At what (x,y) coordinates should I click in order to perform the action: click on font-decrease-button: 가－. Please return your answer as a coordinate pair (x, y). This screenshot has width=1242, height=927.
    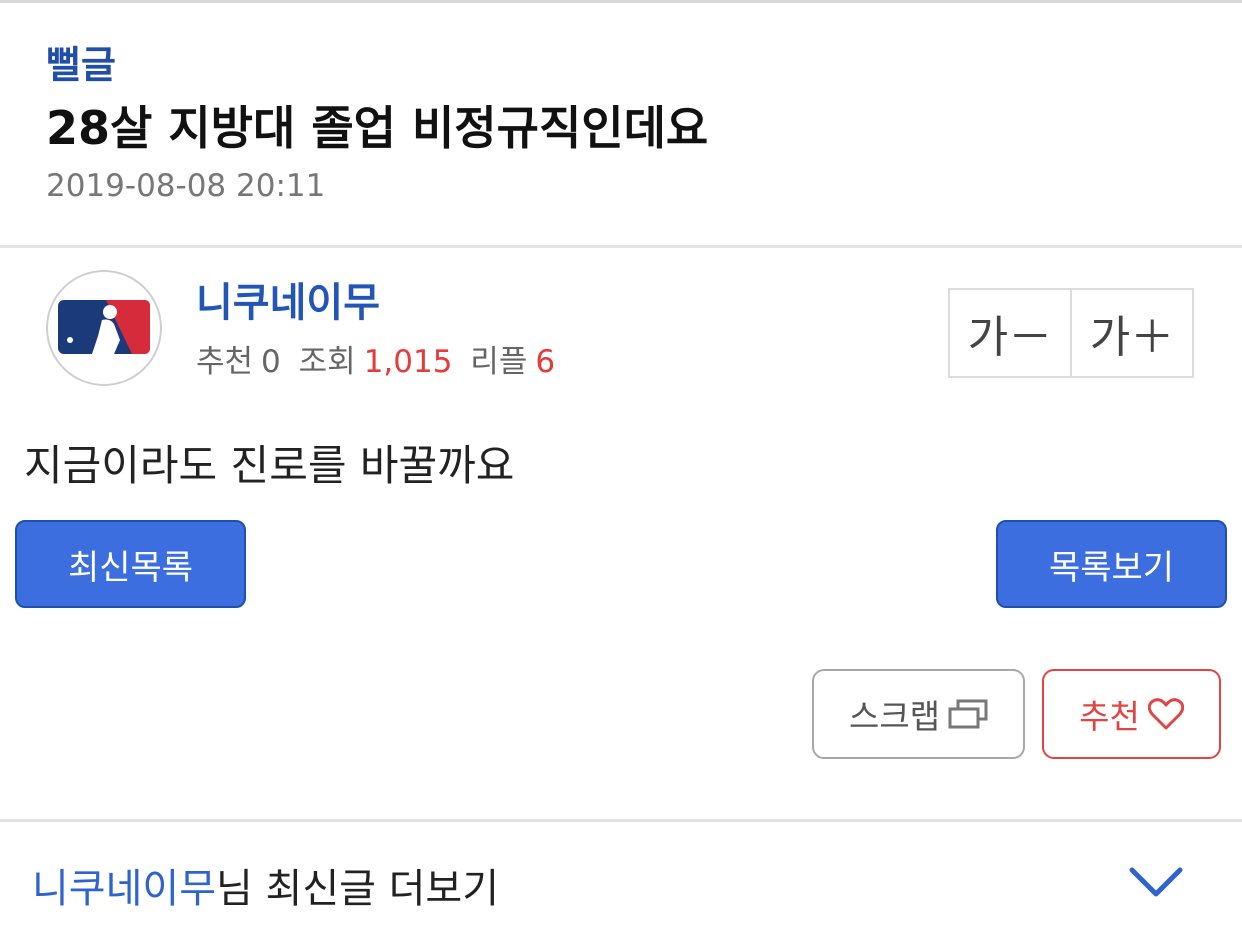
    Looking at the image, I should click on (1010, 333).